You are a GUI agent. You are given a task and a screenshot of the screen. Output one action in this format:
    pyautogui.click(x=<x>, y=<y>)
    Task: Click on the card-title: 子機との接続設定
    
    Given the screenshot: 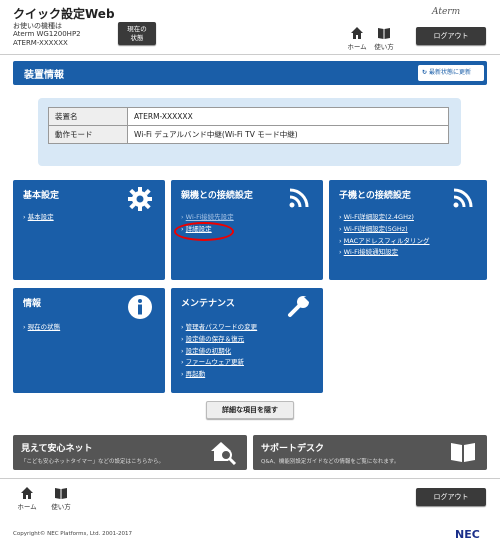 What is the action you would take?
    pyautogui.click(x=375, y=196)
    